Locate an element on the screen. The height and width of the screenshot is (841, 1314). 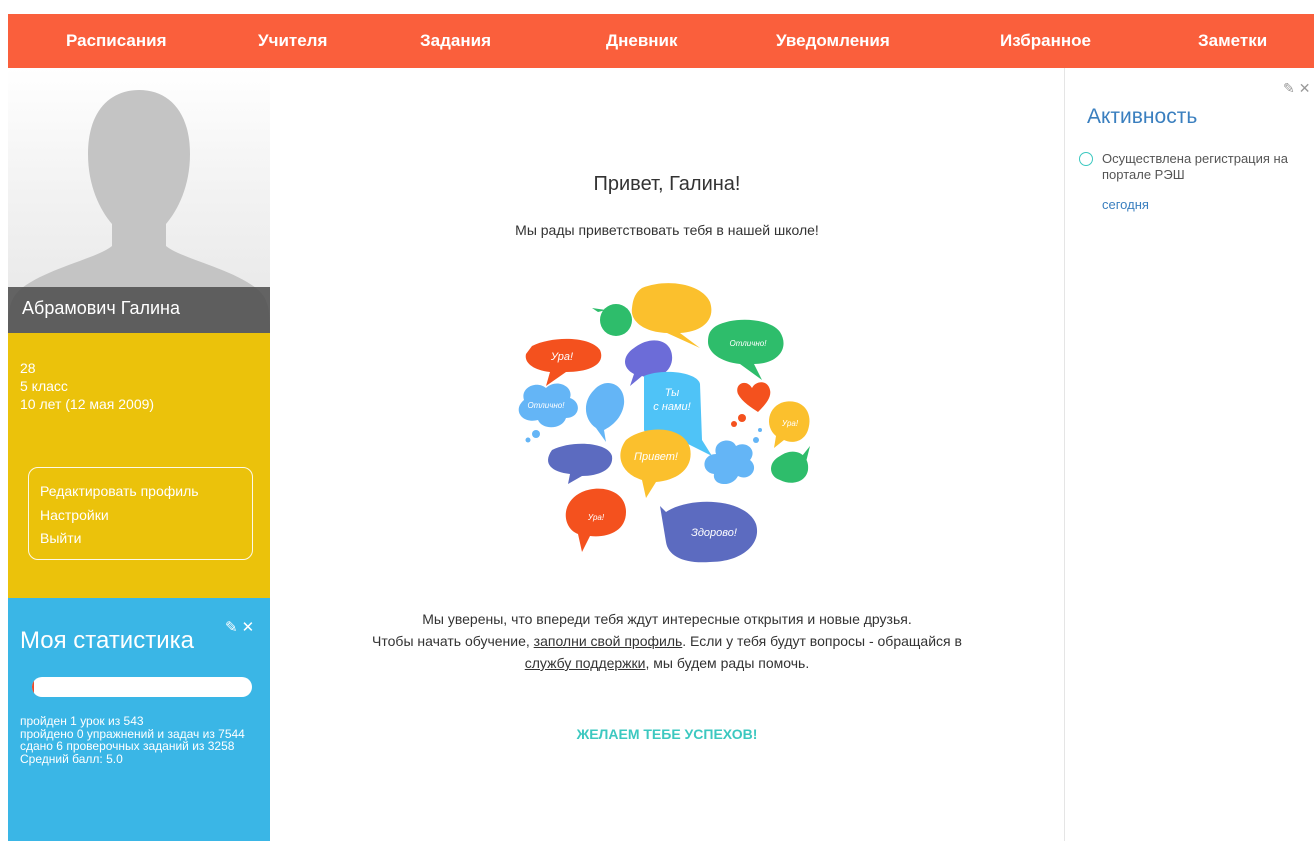
lesson-progress-bar is located at coordinates (142, 687).